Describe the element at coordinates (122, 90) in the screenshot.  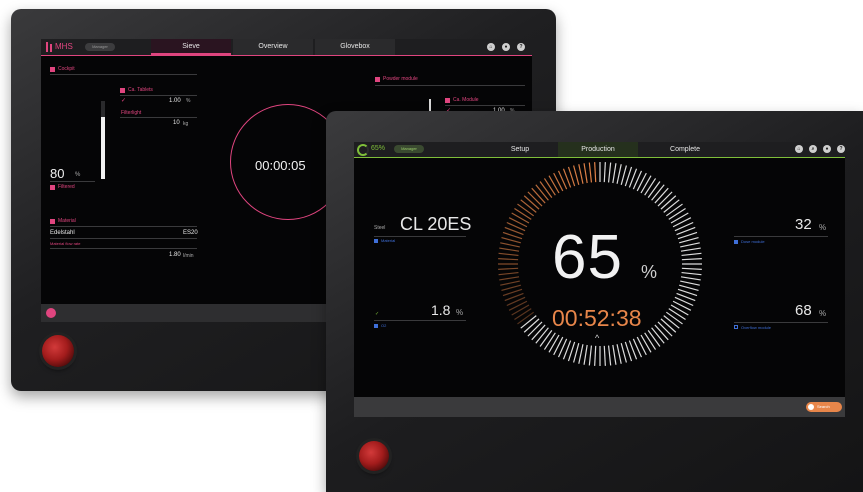
I see `tablets-icon` at that location.